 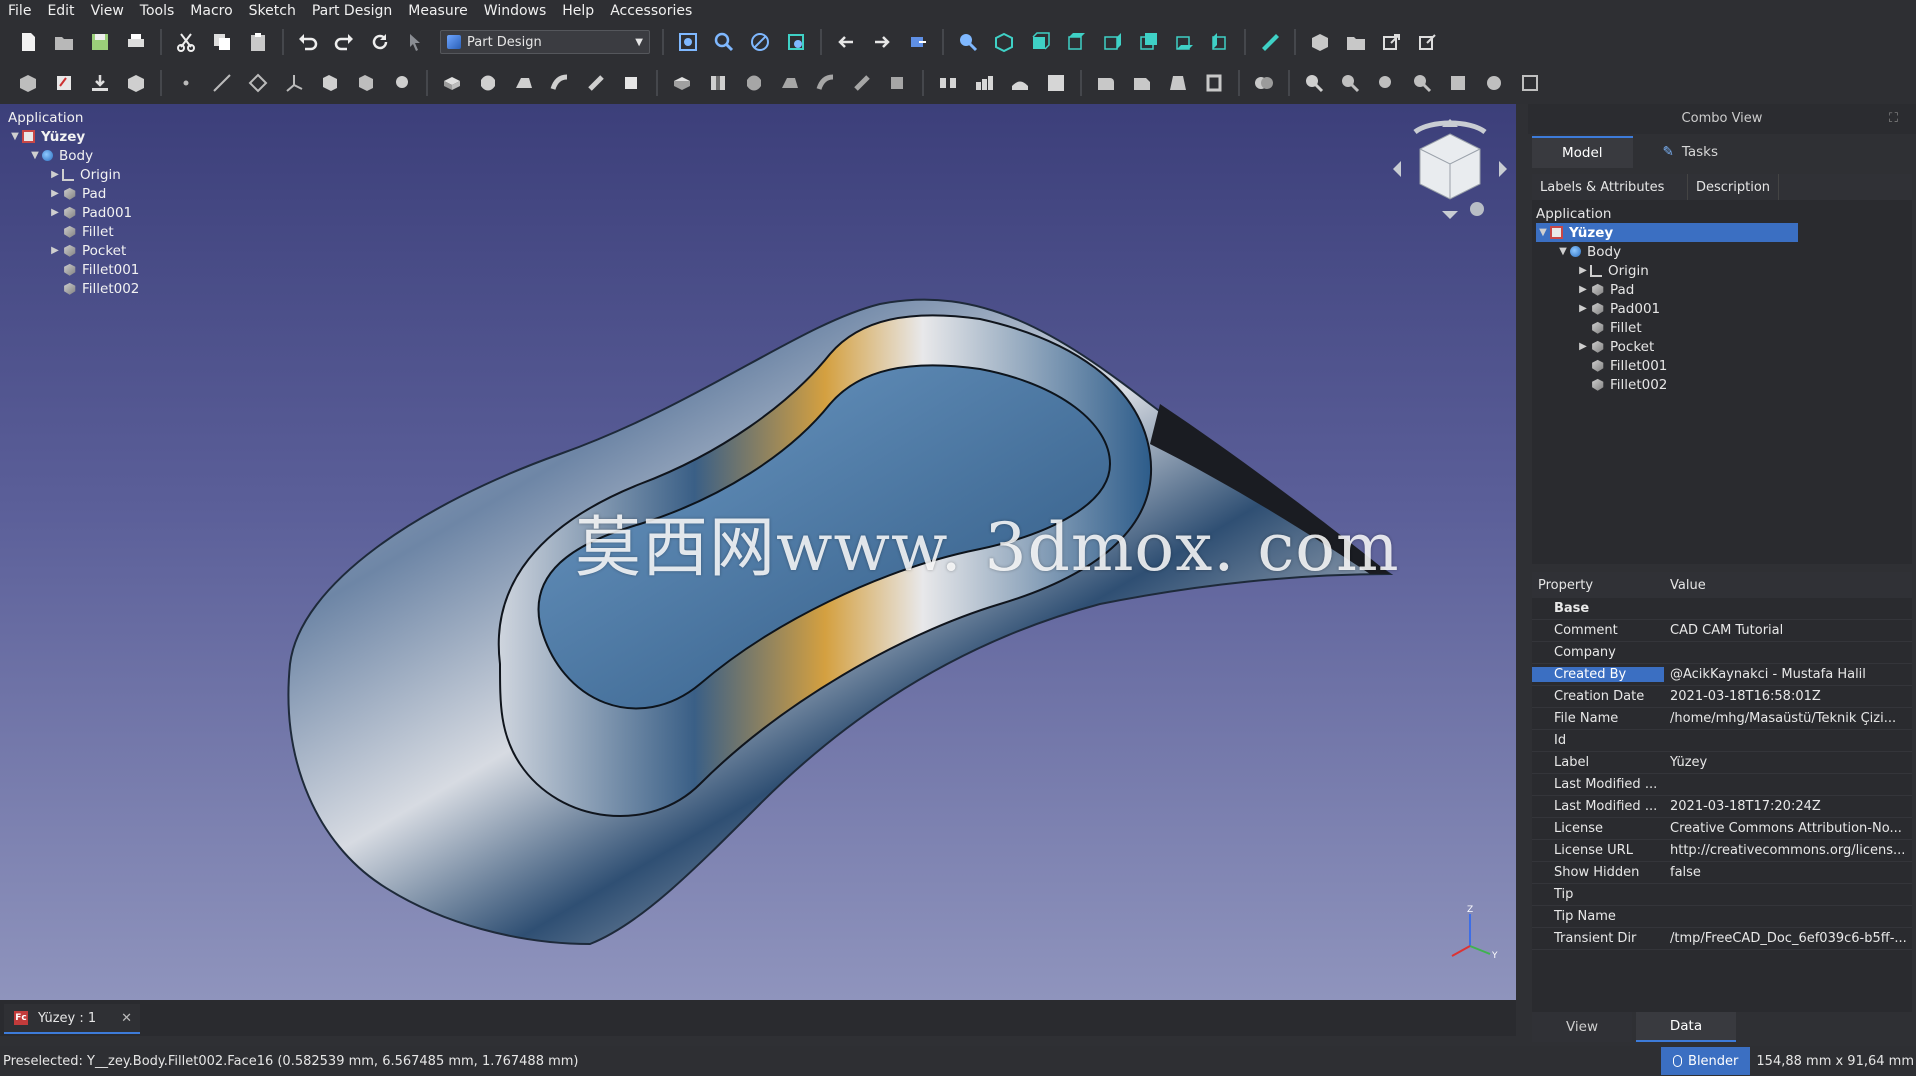 What do you see at coordinates (416, 42) in the screenshot?
I see `whats-this-icon` at bounding box center [416, 42].